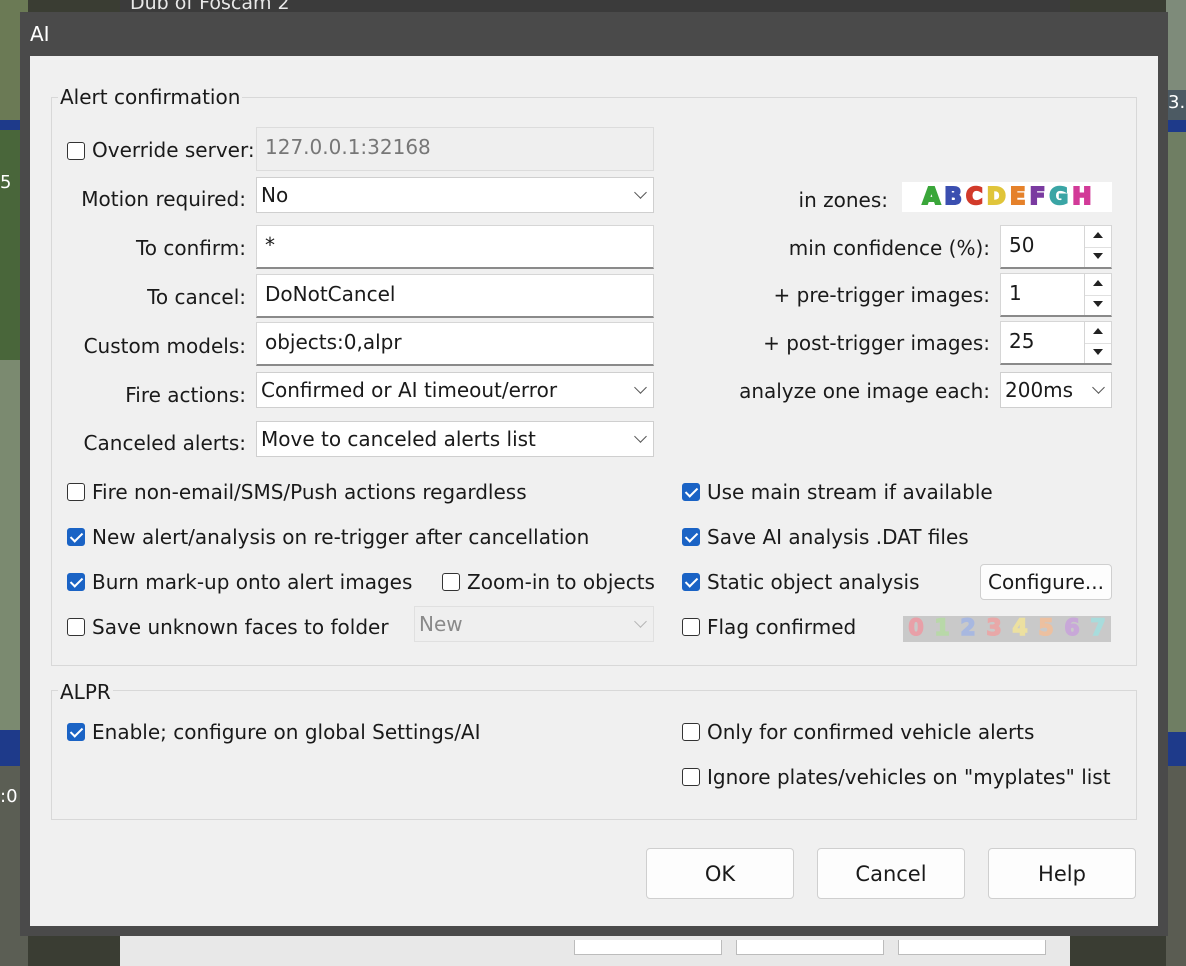  Describe the element at coordinates (838, 537) in the screenshot. I see `save-dat-label: Save AI analysis .DAT files` at that location.